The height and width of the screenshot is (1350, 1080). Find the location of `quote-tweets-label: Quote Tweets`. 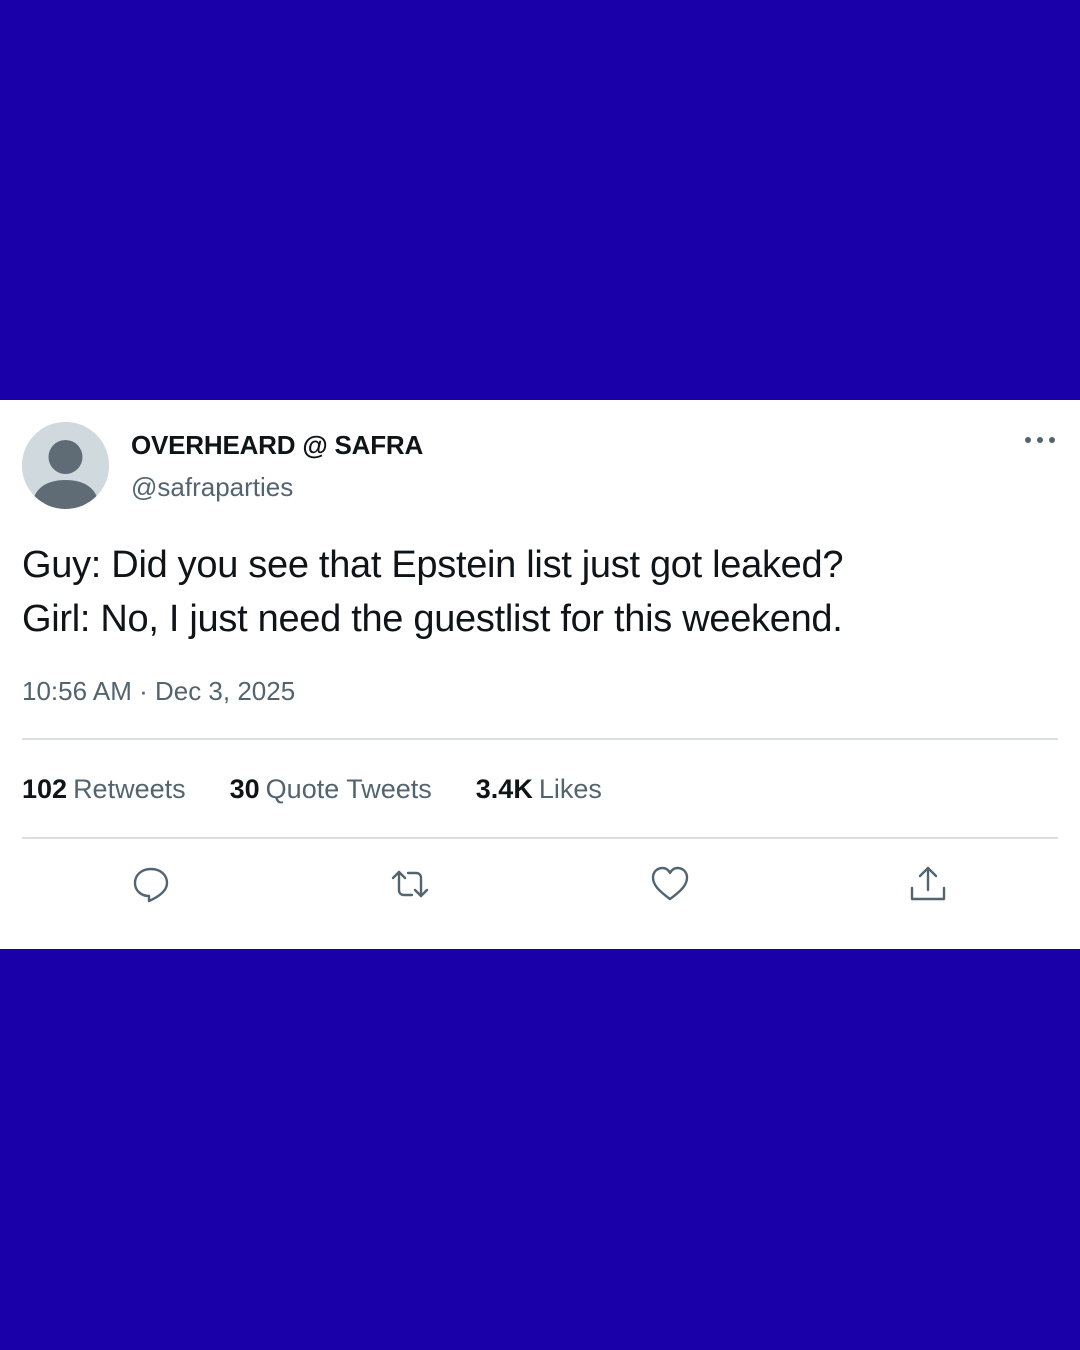

quote-tweets-label: Quote Tweets is located at coordinates (348, 789).